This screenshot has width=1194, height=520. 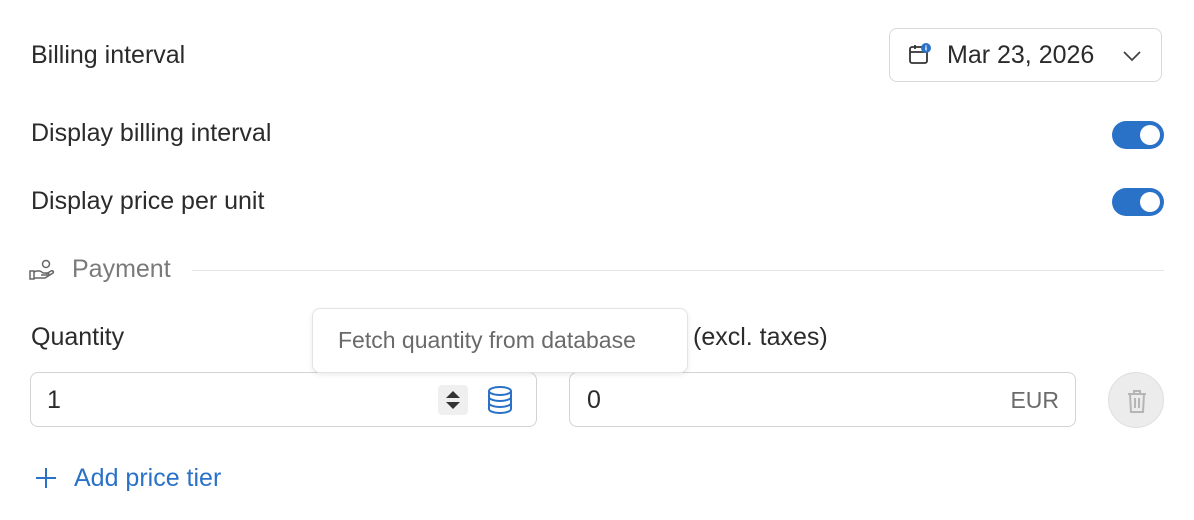 What do you see at coordinates (487, 340) in the screenshot?
I see `tooltip-text: Fetch quantity from database` at bounding box center [487, 340].